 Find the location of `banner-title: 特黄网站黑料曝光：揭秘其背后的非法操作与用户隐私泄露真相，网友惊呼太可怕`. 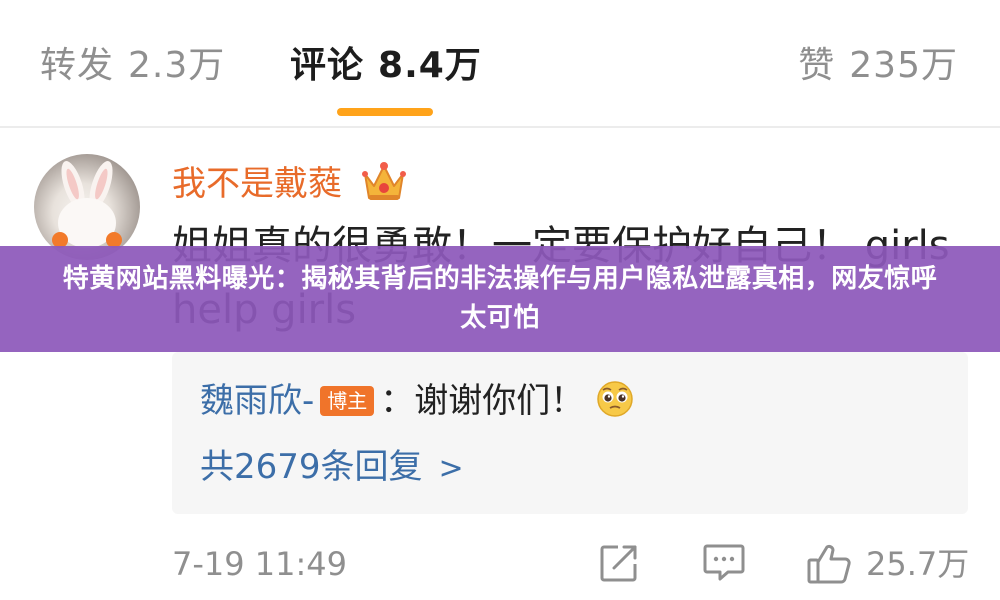

banner-title: 特黄网站黑料曝光：揭秘其背后的非法操作与用户隐私泄露真相，网友惊呼太可怕 is located at coordinates (500, 298).